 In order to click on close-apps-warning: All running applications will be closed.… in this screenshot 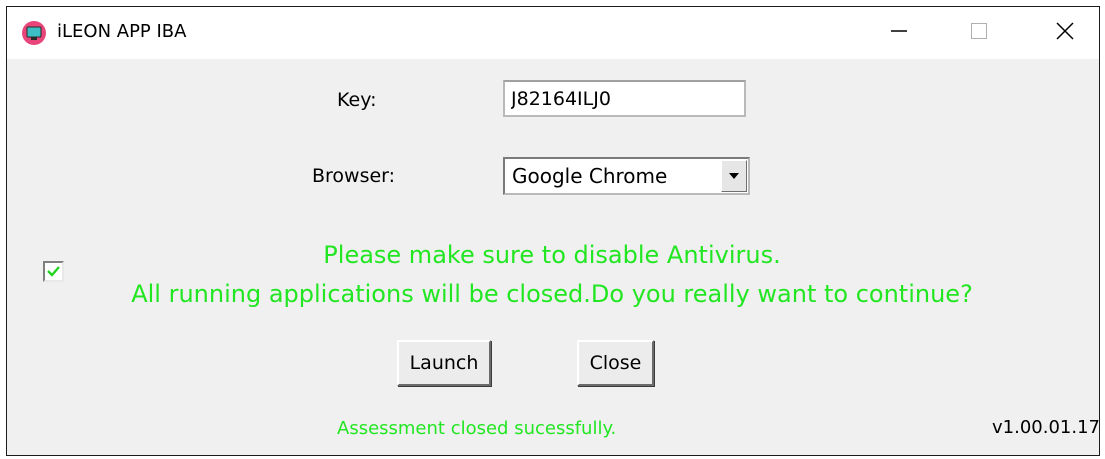, I will do `click(552, 294)`.